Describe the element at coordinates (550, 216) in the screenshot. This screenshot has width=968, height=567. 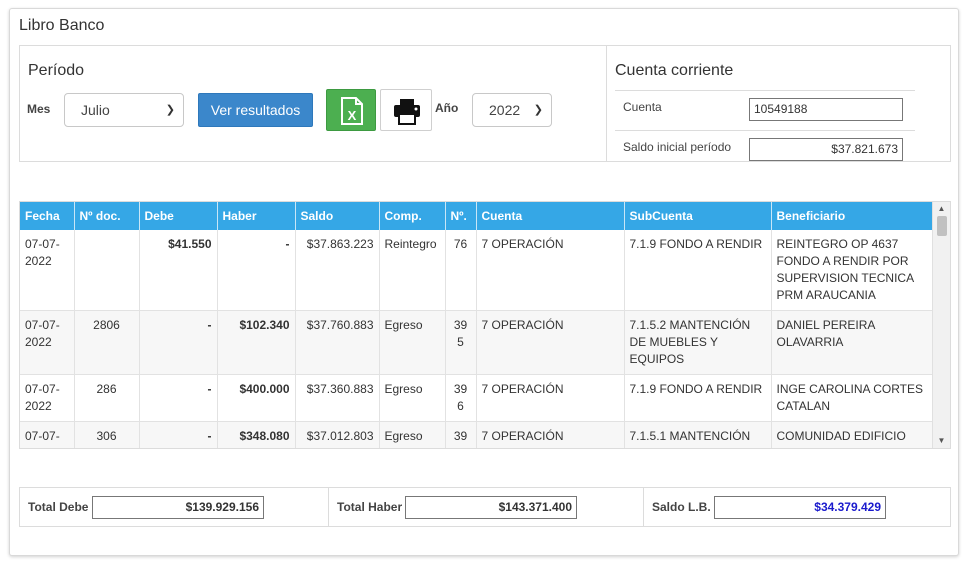
I see `column-header: Cuenta` at that location.